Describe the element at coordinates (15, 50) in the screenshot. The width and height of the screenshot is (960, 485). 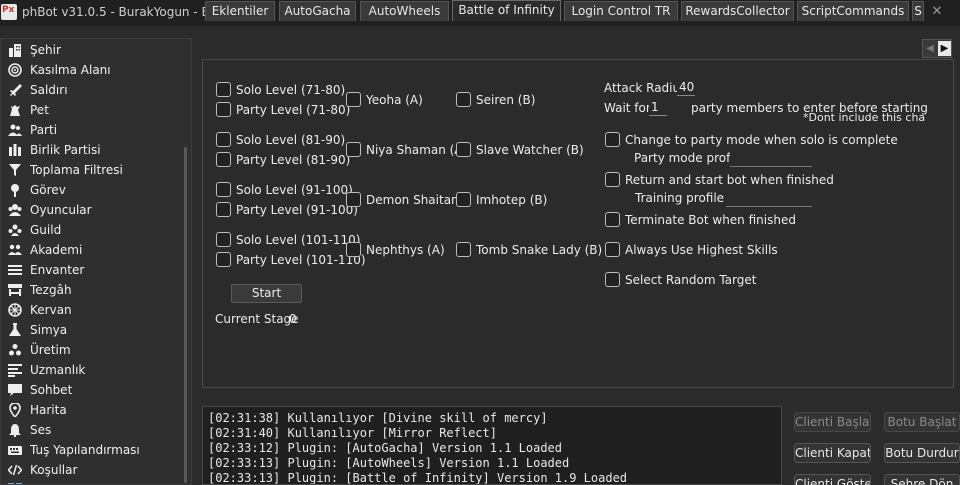
I see `city-icon` at that location.